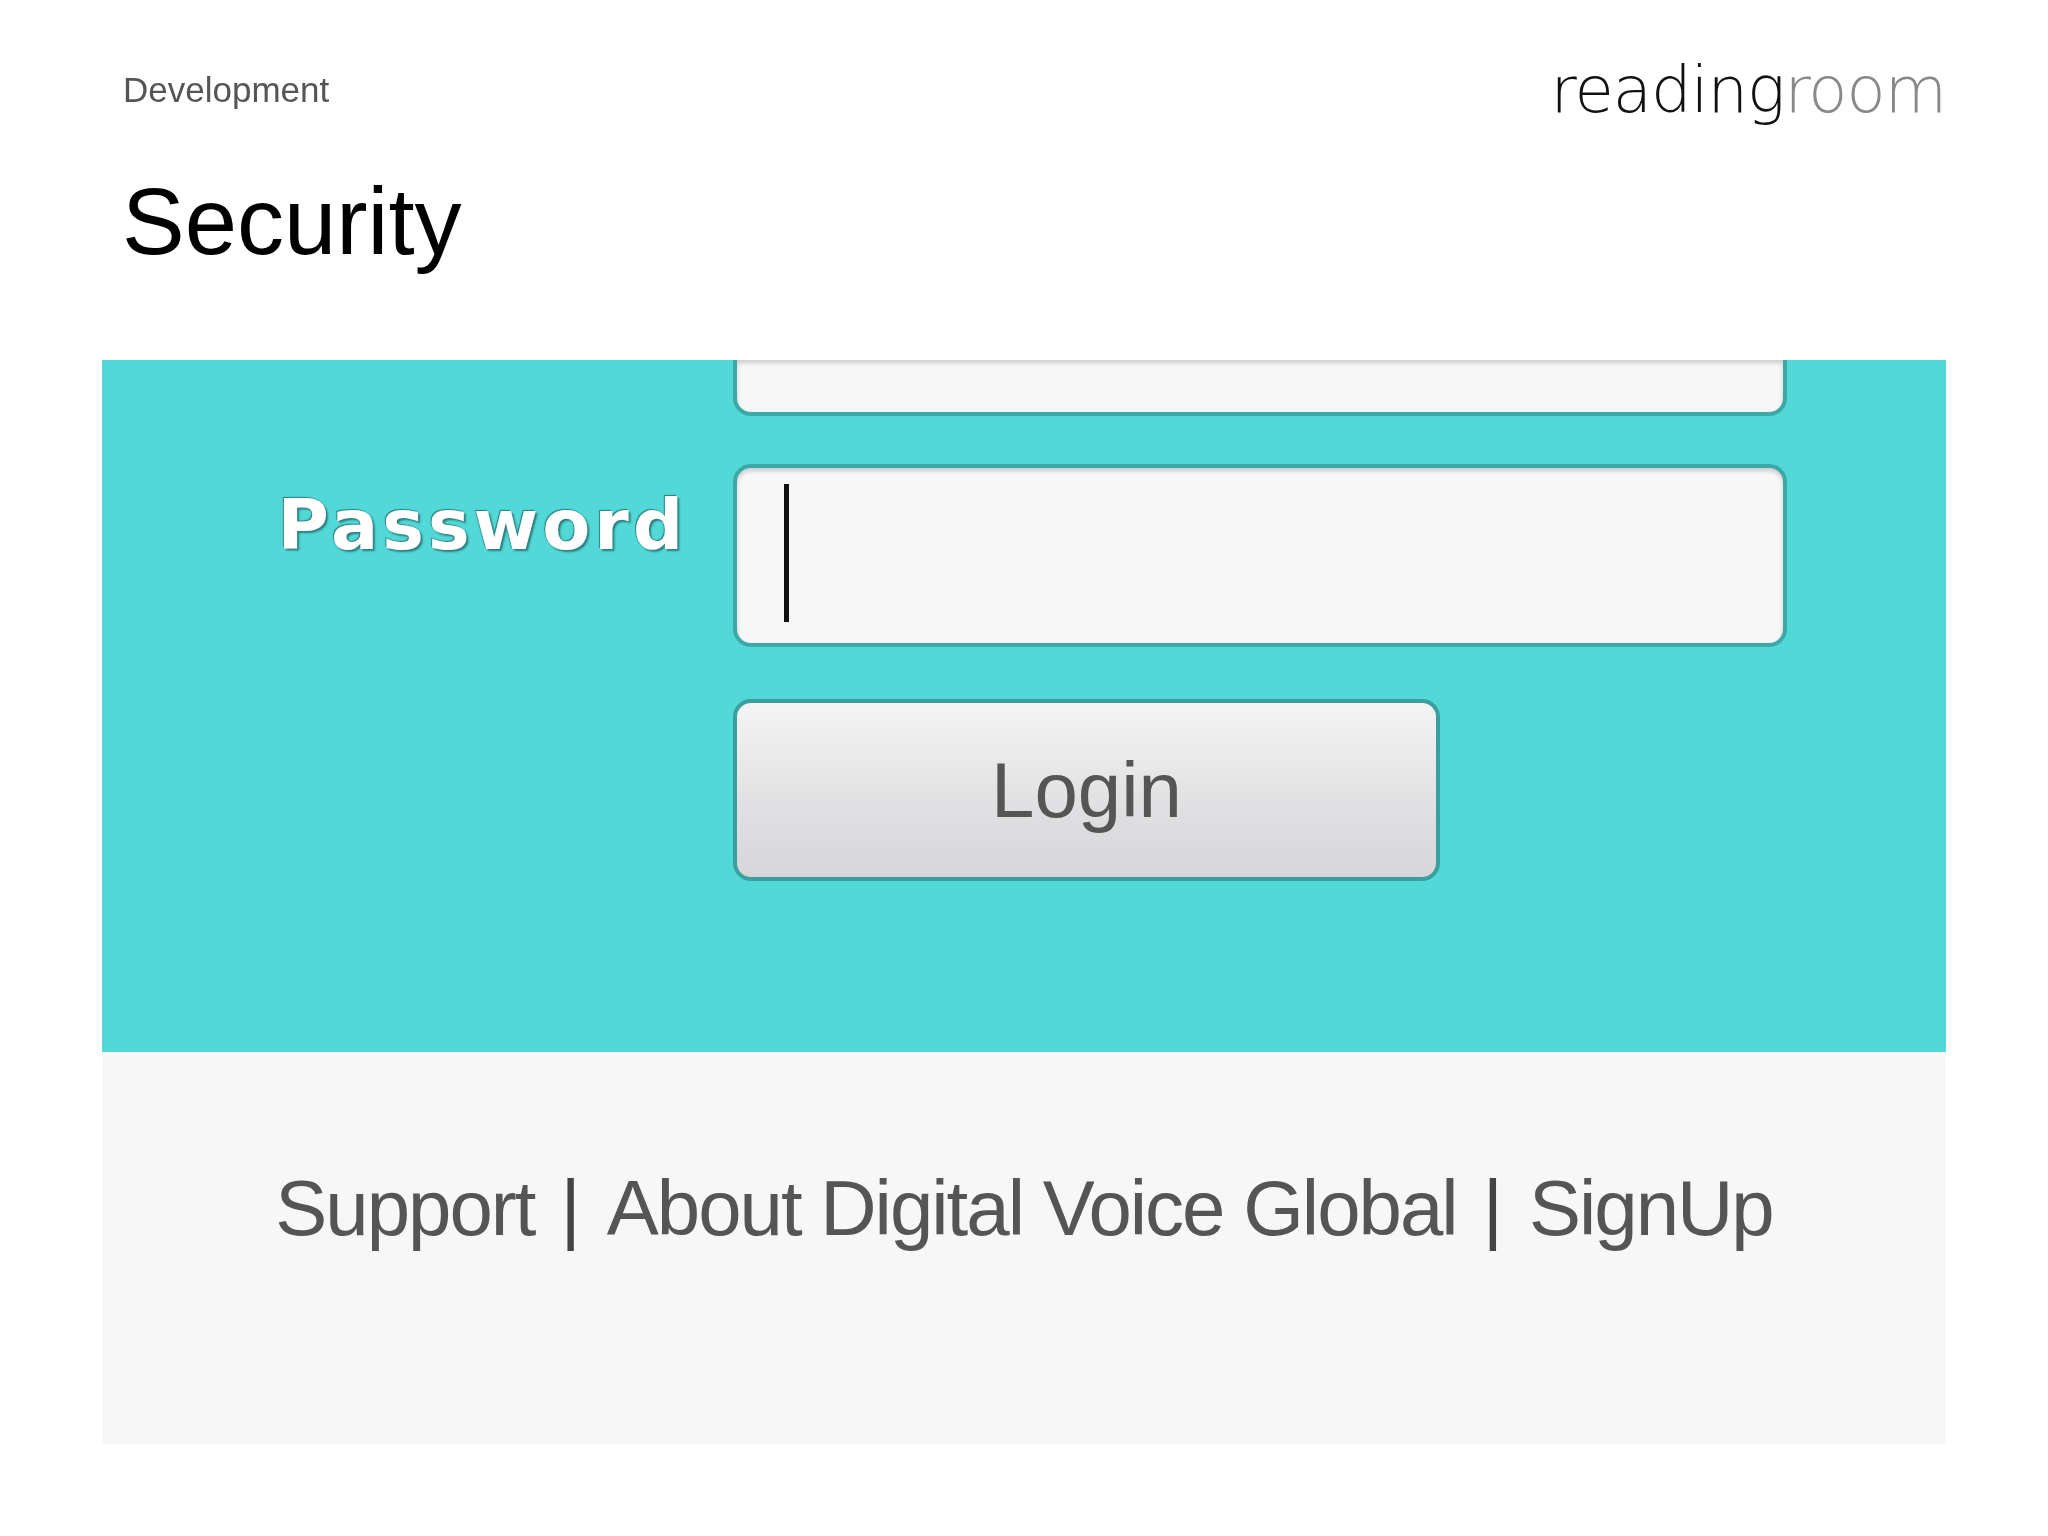 This screenshot has height=1536, width=2048. Describe the element at coordinates (1748, 90) in the screenshot. I see `logo: readingroom` at that location.